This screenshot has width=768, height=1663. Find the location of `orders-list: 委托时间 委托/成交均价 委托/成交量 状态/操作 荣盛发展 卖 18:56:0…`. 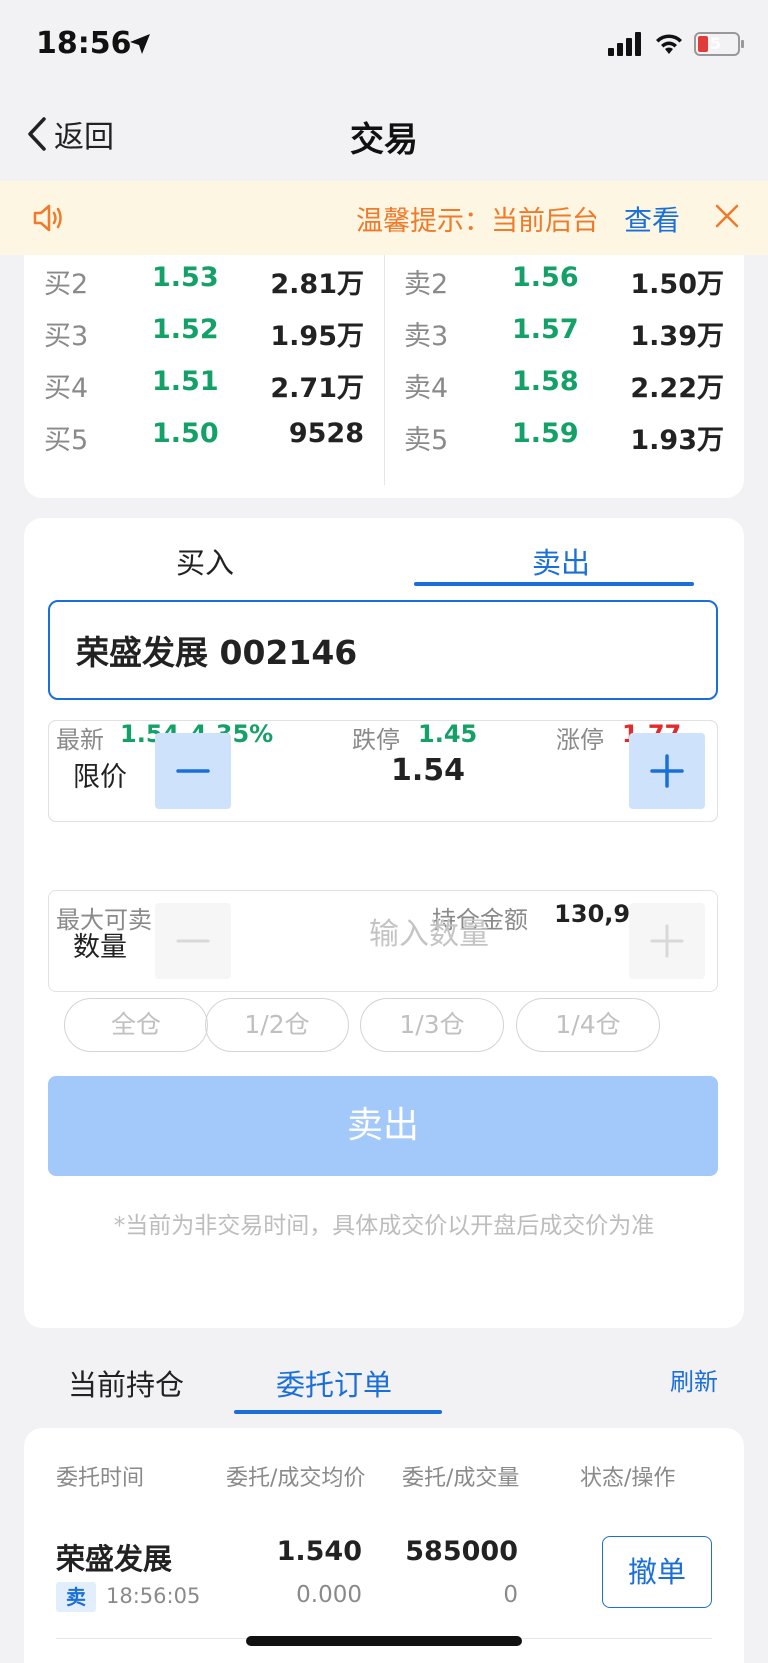

orders-list: 委托时间 委托/成交均价 委托/成交量 状态/操作 荣盛发展 卖 18:56:0… is located at coordinates (384, 1545).